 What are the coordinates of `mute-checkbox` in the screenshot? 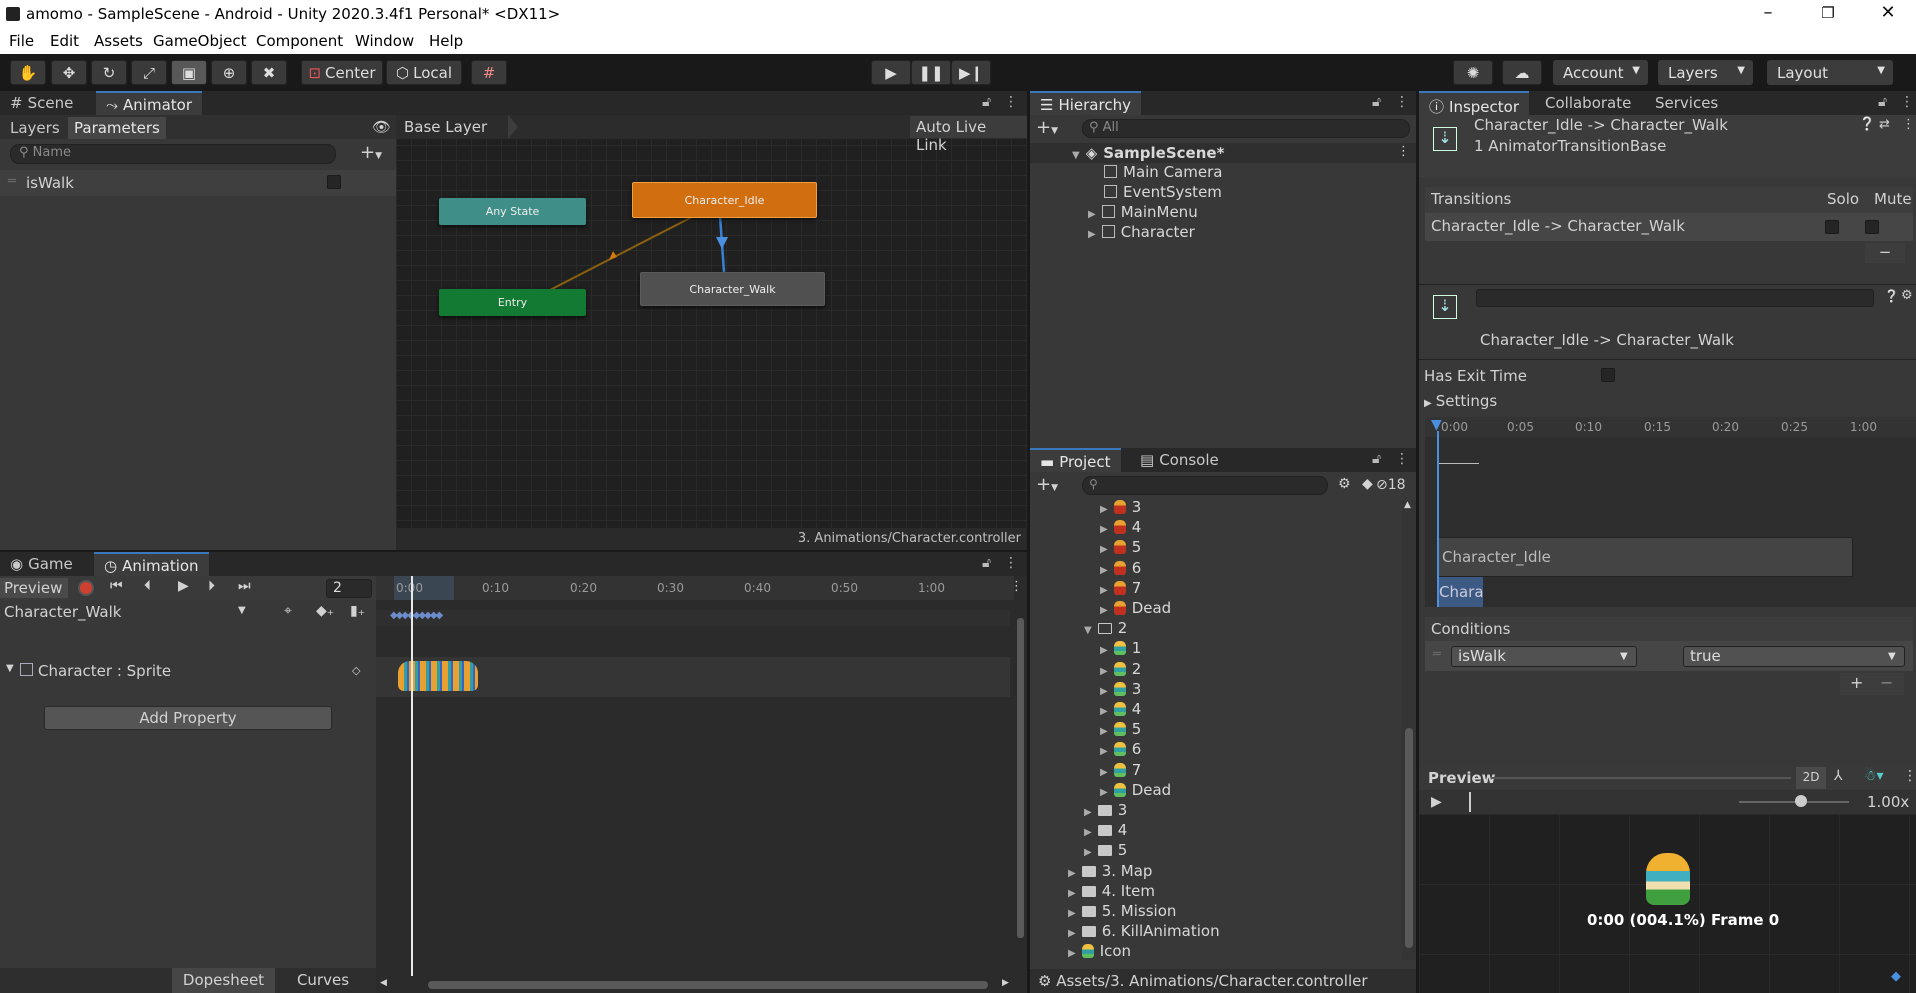 It's located at (1872, 227).